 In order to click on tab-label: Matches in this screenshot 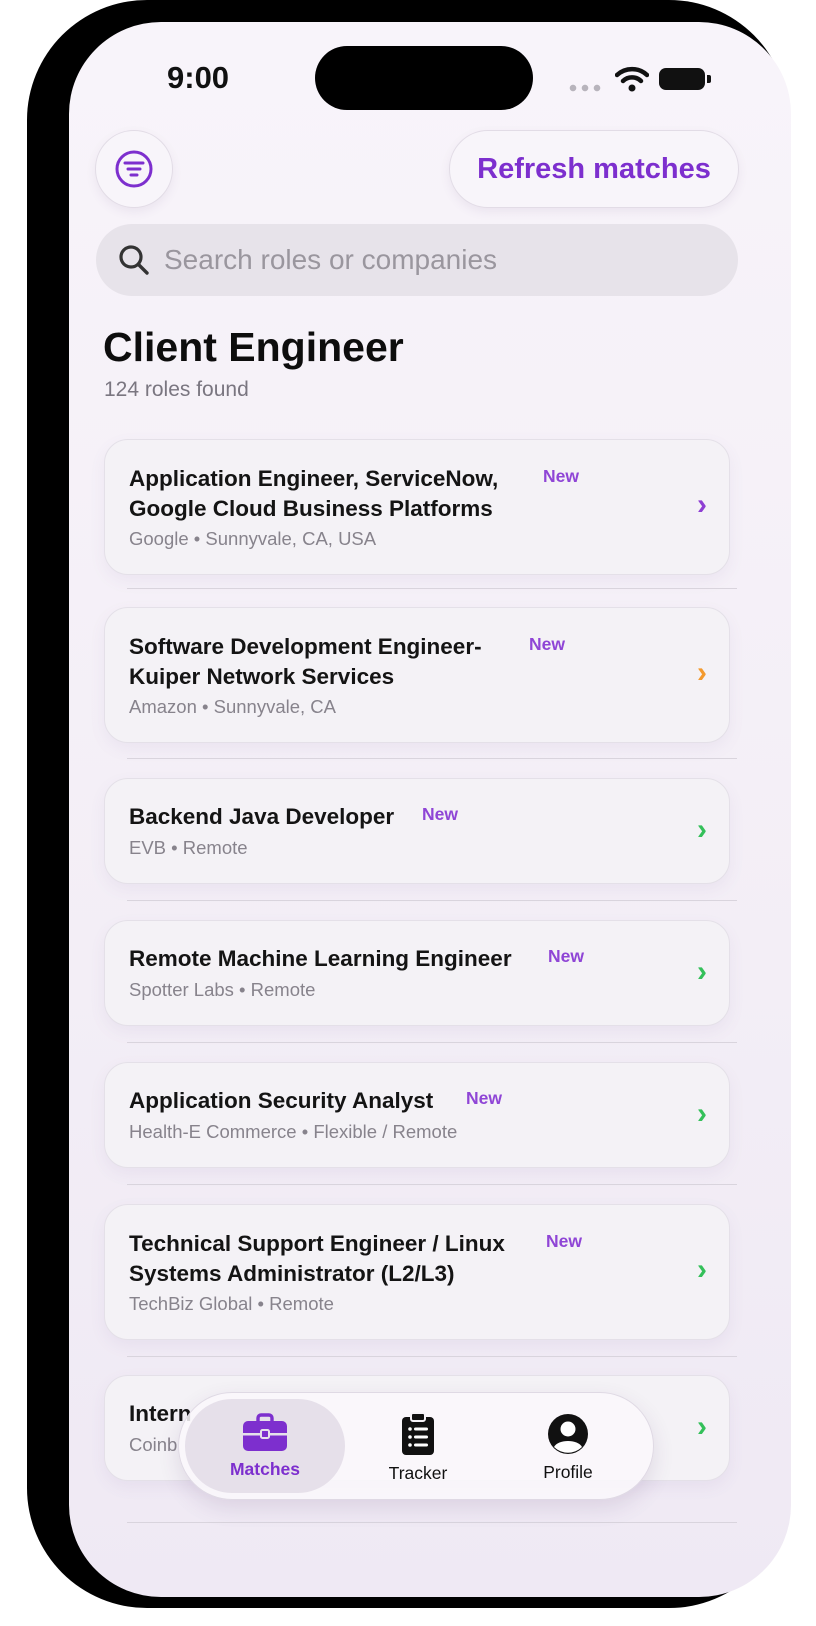, I will do `click(265, 1468)`.